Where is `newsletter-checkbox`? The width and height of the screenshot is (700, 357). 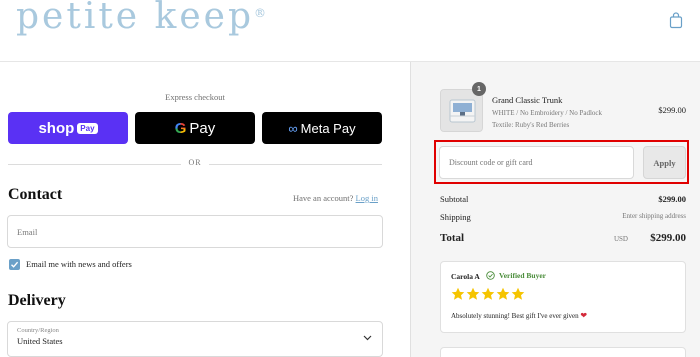
newsletter-checkbox is located at coordinates (14, 264).